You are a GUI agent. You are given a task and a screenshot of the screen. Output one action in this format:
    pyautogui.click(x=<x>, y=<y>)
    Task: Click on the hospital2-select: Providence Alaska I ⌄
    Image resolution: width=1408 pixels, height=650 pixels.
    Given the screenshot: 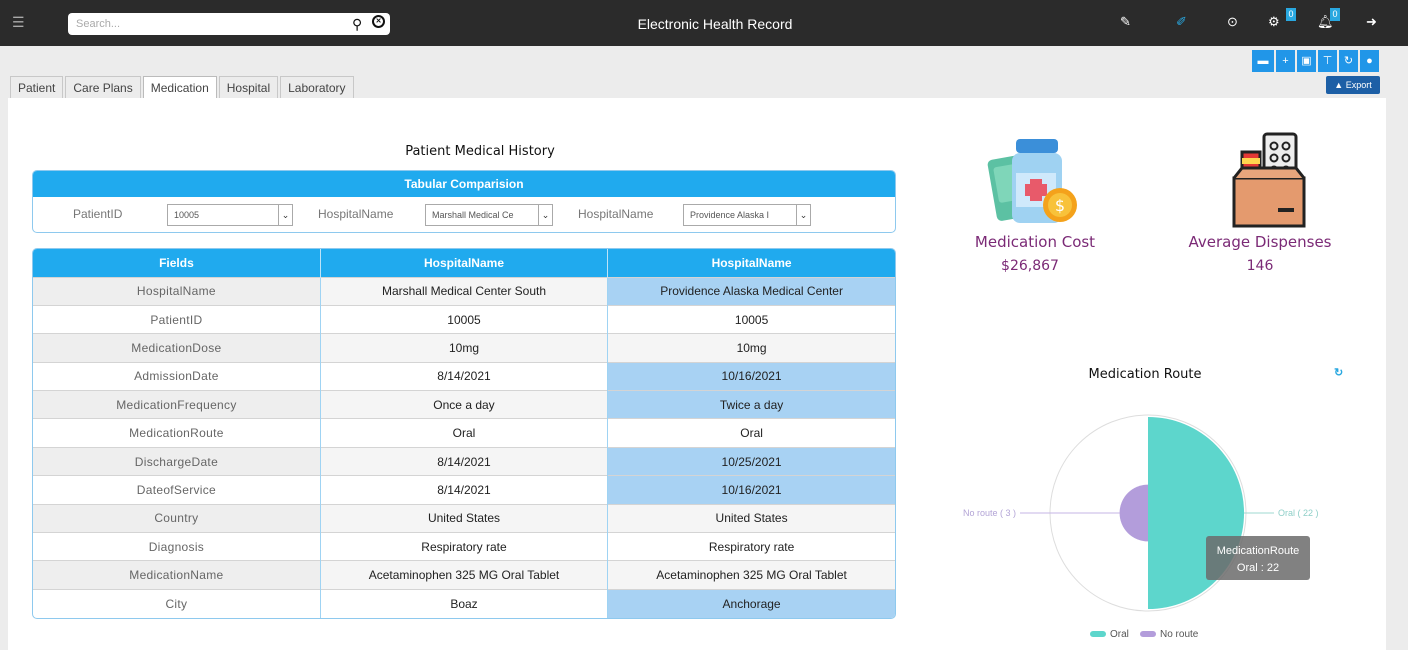 What is the action you would take?
    pyautogui.click(x=747, y=215)
    